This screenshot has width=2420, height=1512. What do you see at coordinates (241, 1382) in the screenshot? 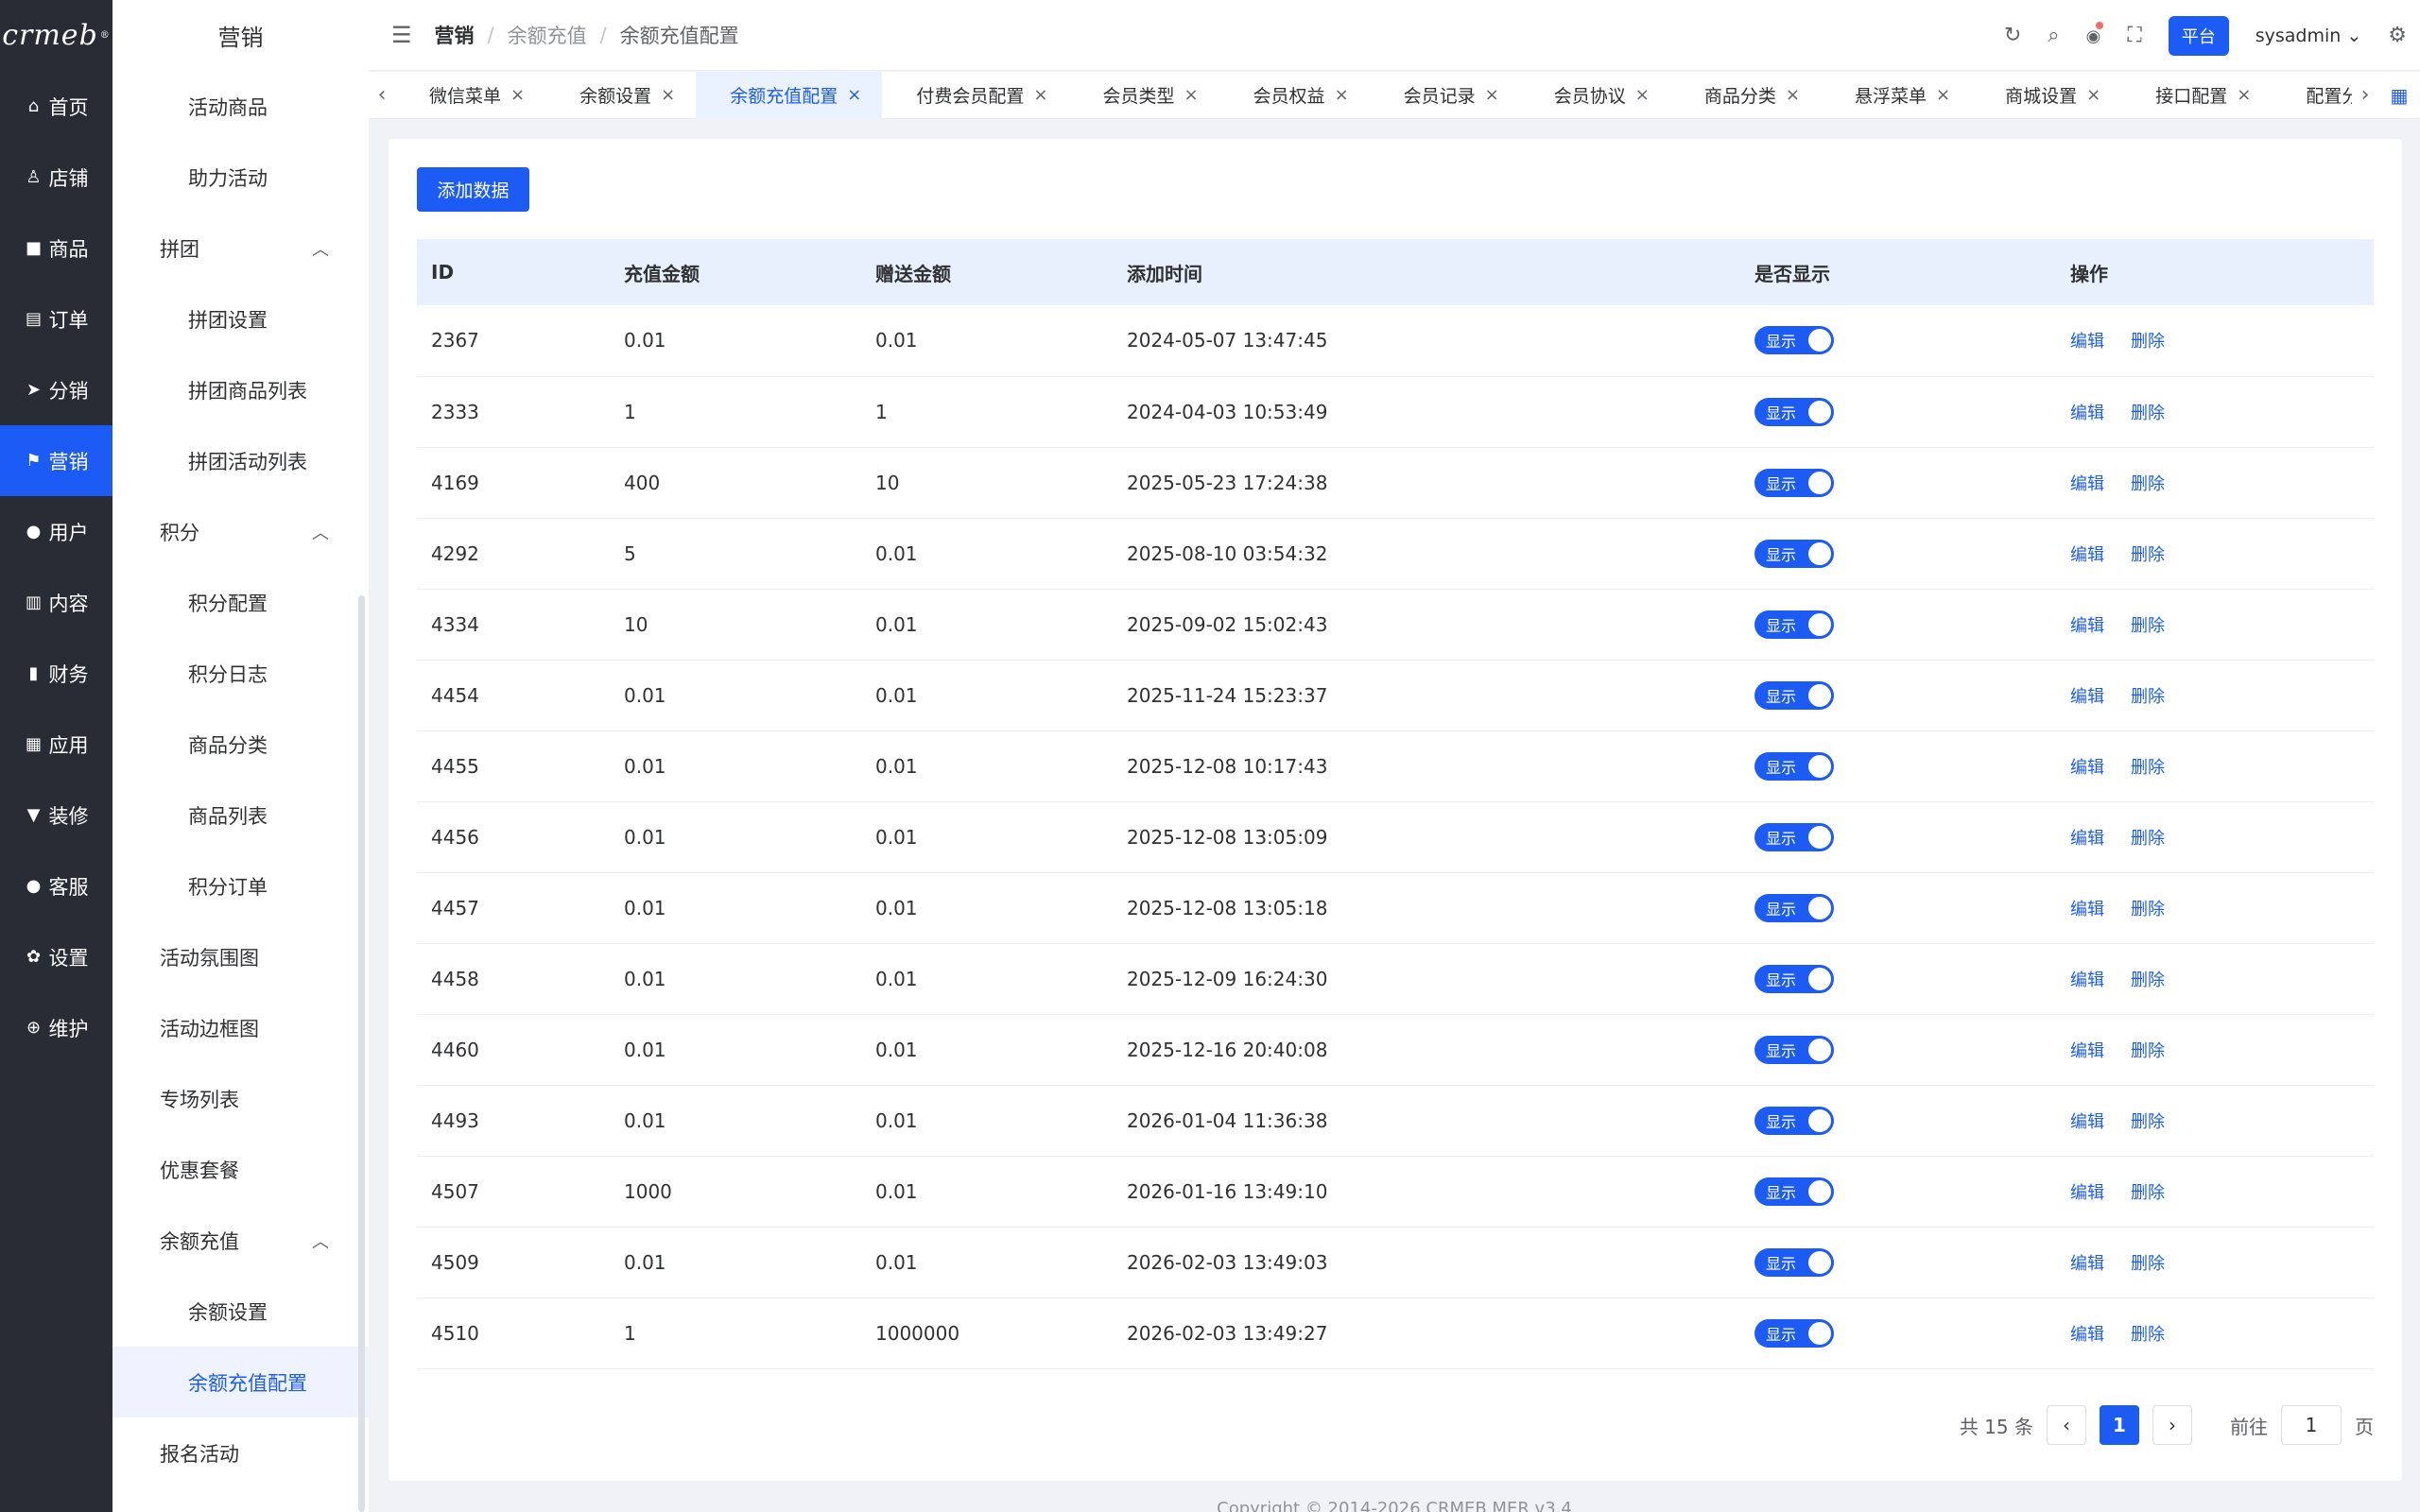
I see `sidebar-item: 余额充值配置` at bounding box center [241, 1382].